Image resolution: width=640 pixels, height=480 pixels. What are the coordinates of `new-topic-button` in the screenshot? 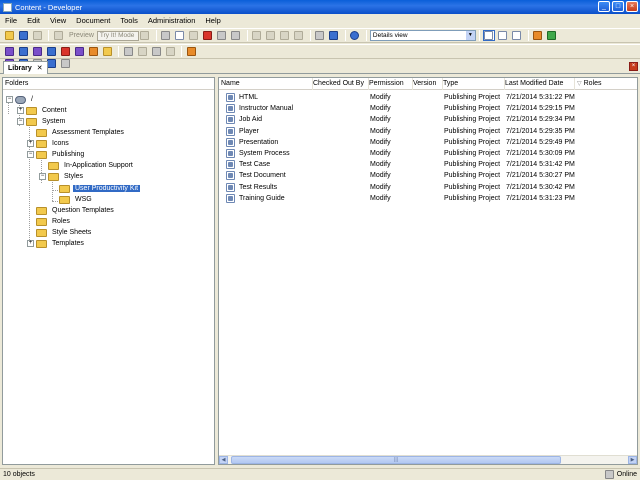 It's located at (37, 51).